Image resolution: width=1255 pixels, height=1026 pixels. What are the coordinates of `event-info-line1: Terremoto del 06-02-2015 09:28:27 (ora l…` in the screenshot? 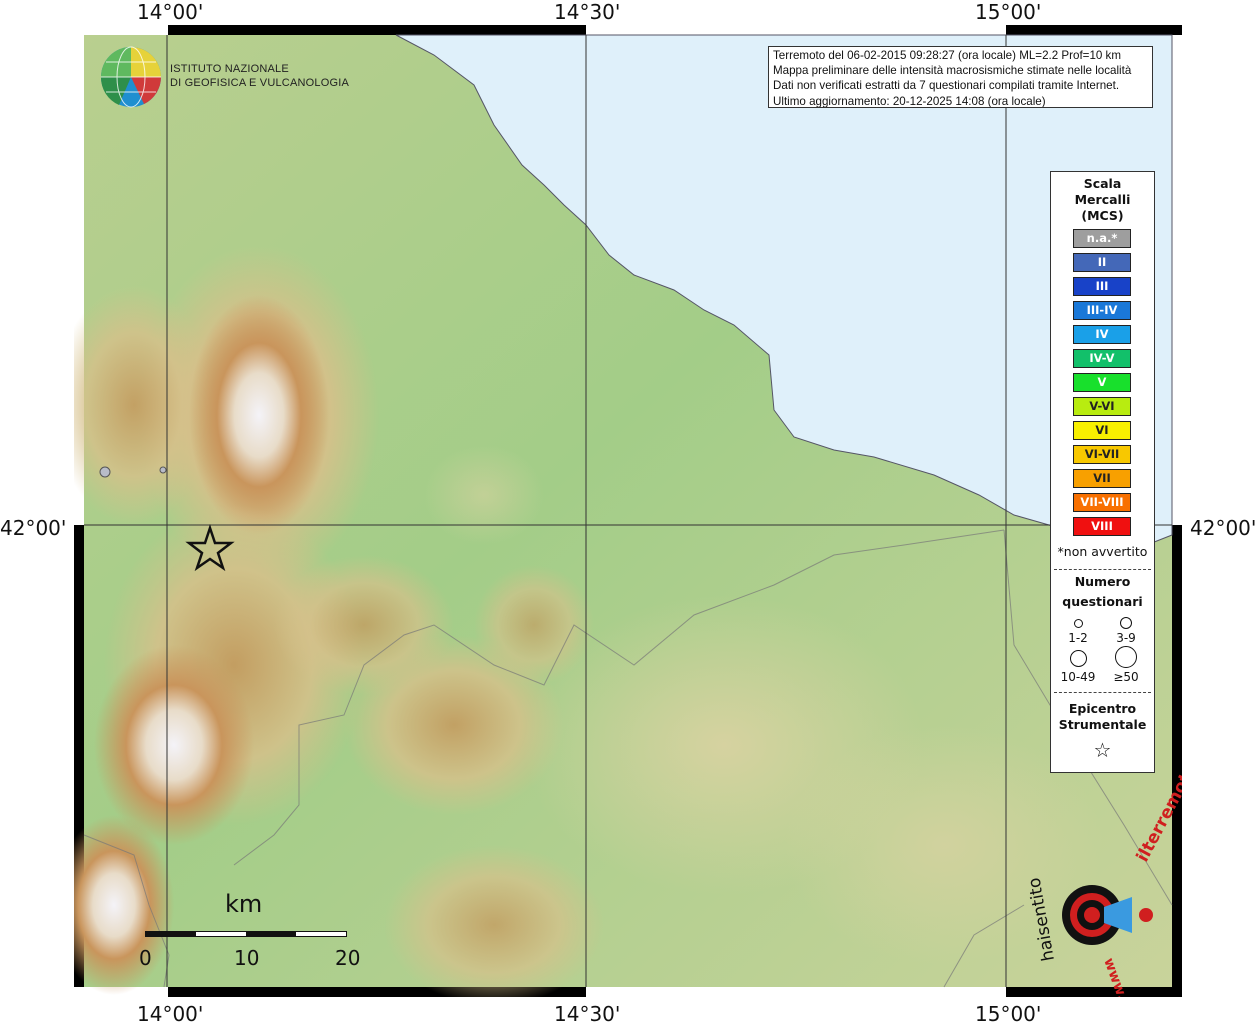 It's located at (947, 55).